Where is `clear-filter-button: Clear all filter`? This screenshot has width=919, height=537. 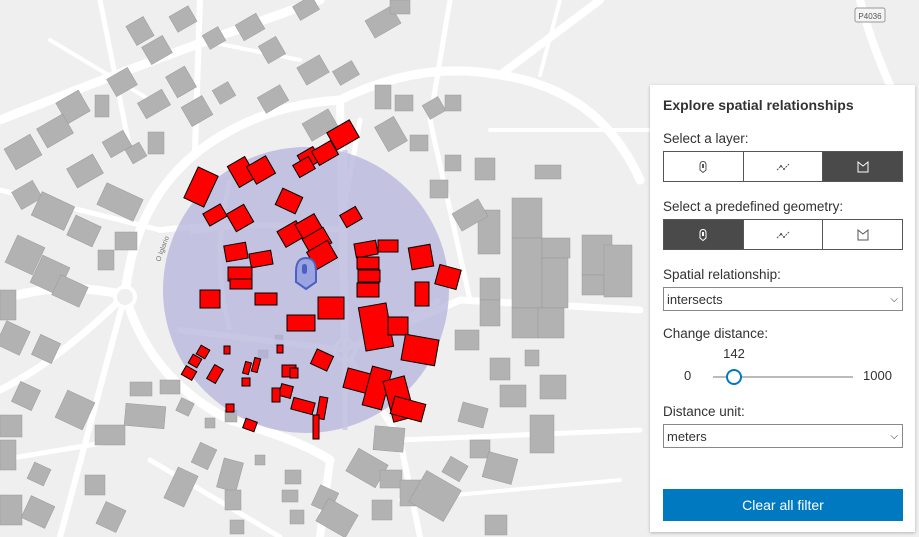 clear-filter-button: Clear all filter is located at coordinates (783, 505).